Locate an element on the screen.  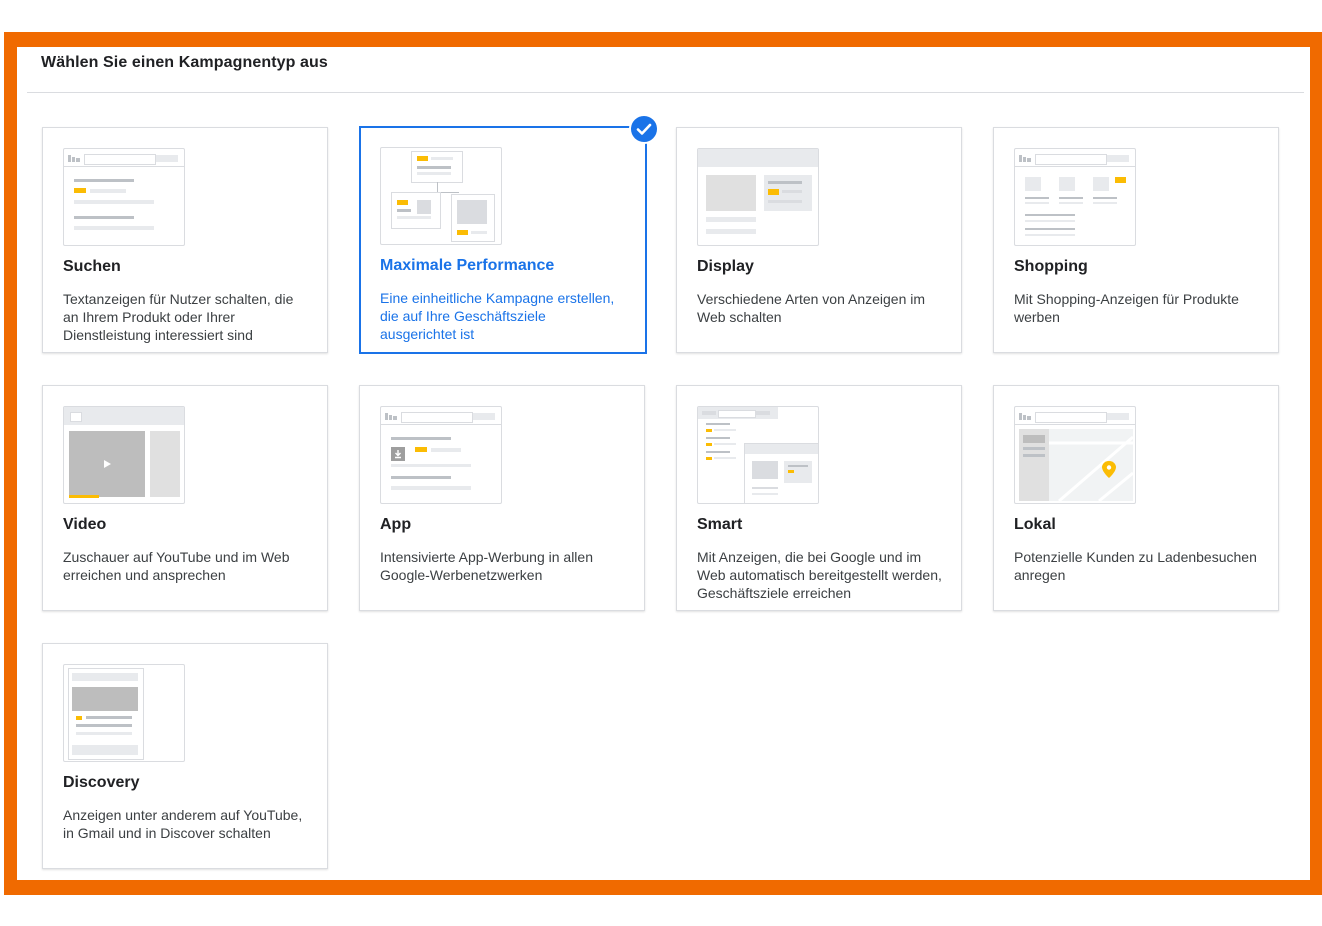
display-ad-illustration-icon is located at coordinates (758, 197).